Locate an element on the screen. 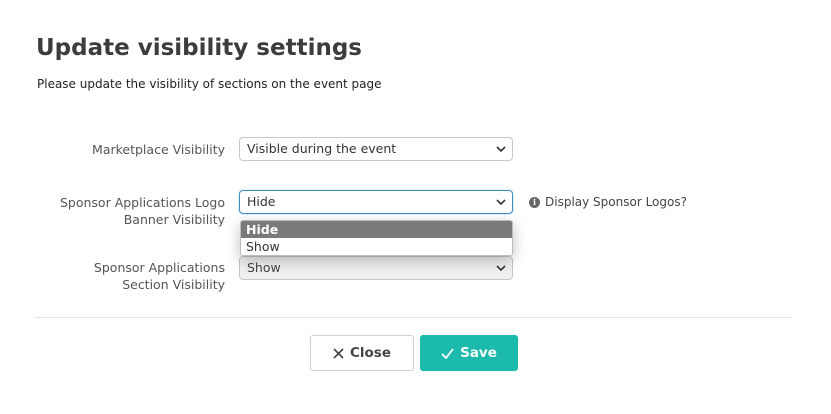  sponsor-logo-label-line2: Banner Visibility is located at coordinates (174, 219).